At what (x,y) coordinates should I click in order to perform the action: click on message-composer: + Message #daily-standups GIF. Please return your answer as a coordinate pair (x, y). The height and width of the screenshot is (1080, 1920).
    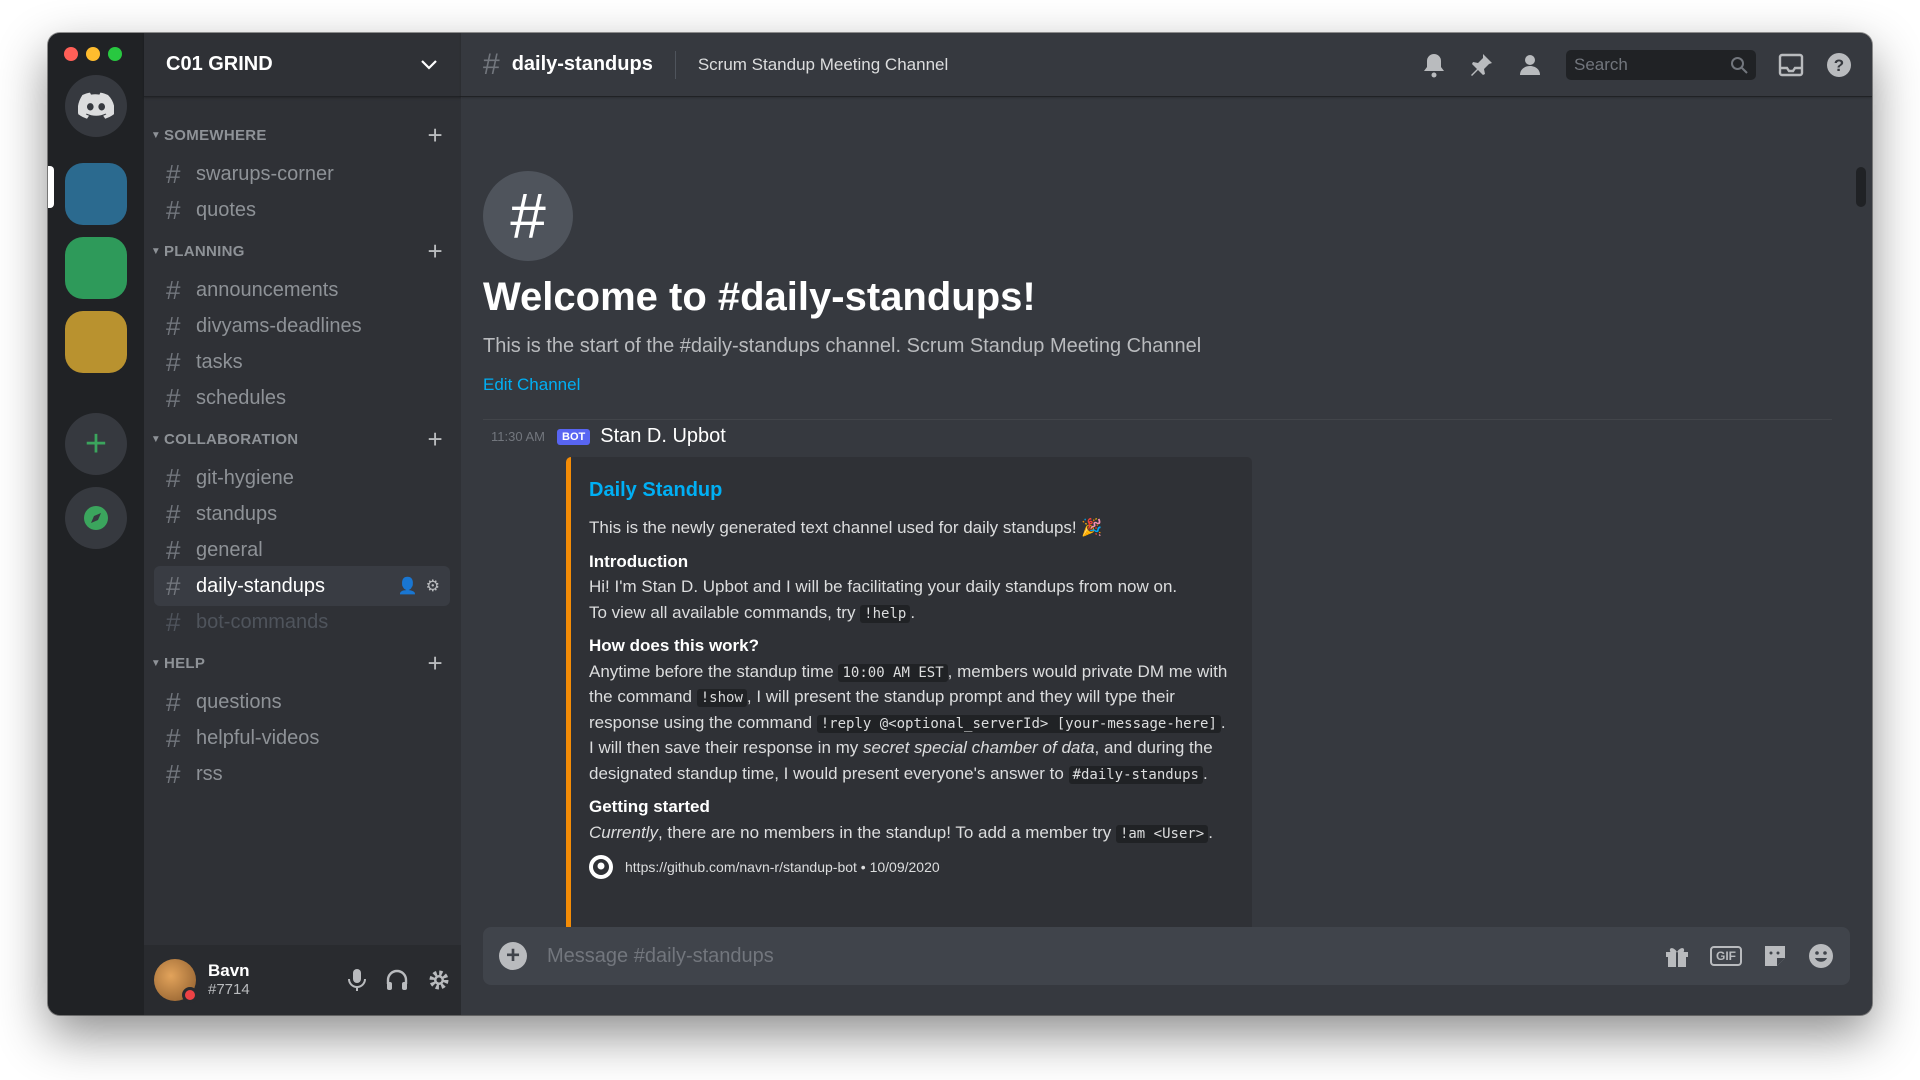
    Looking at the image, I should click on (1166, 956).